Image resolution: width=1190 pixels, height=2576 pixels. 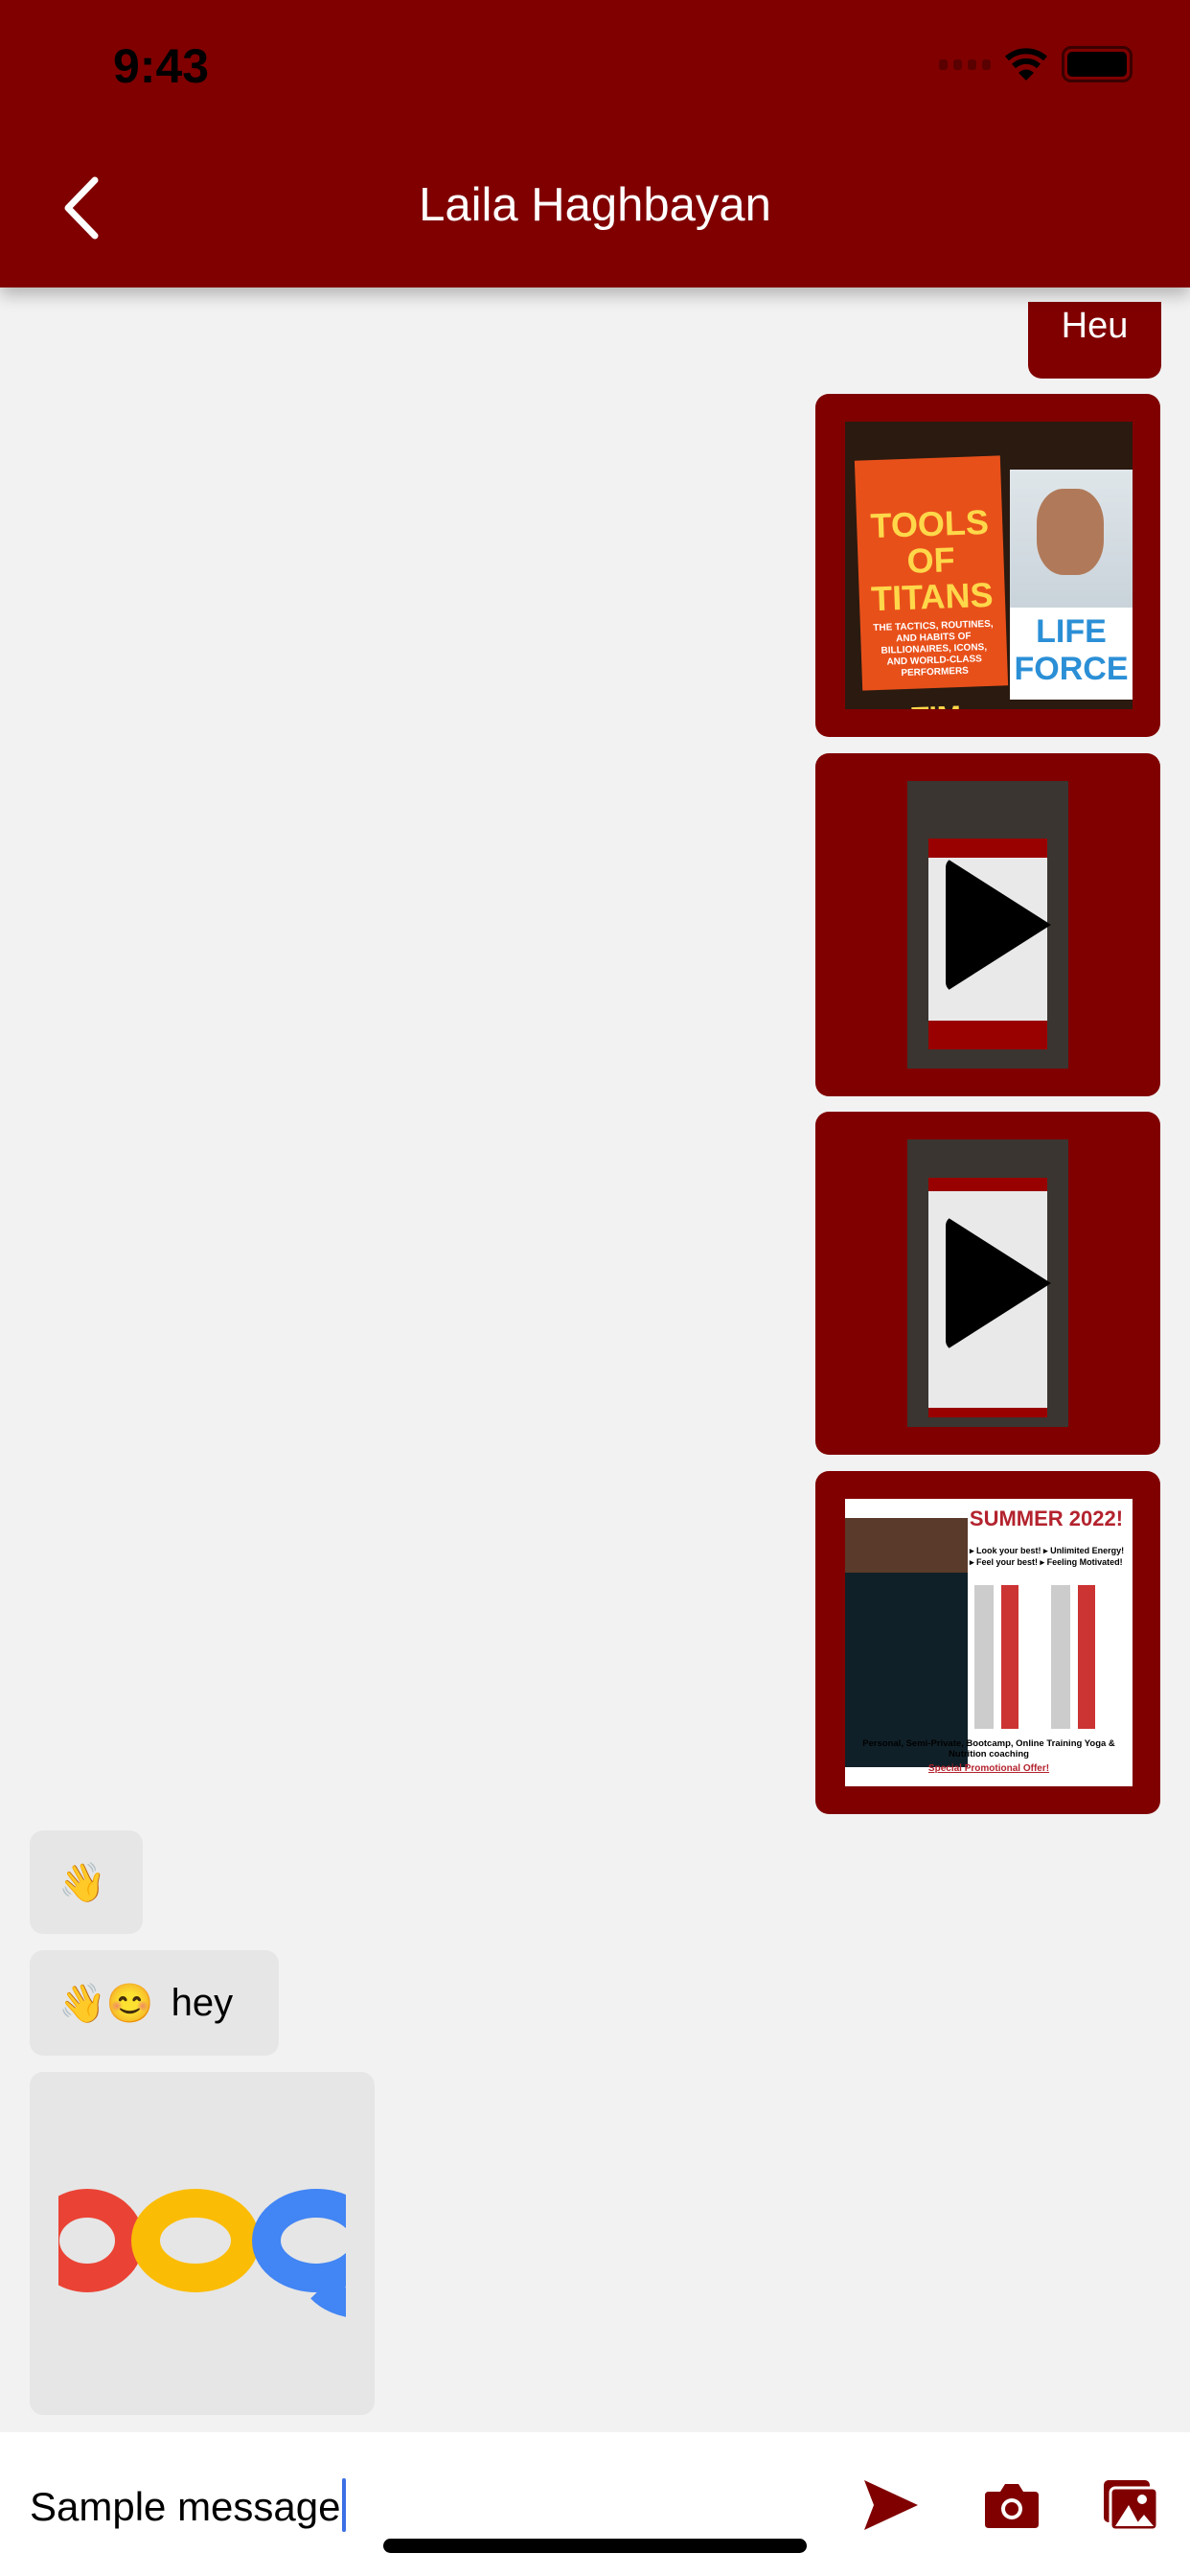 What do you see at coordinates (891, 2505) in the screenshot?
I see `send-icon` at bounding box center [891, 2505].